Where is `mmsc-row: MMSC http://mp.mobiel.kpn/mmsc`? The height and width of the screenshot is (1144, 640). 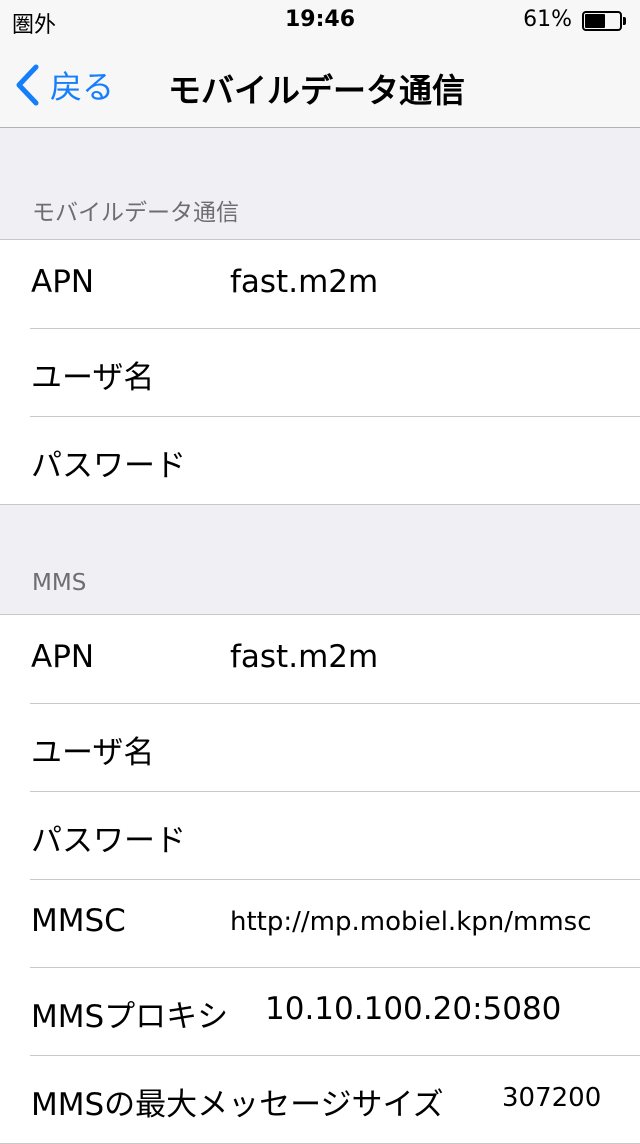 mmsc-row: MMSC http://mp.mobiel.kpn/mmsc is located at coordinates (320, 923).